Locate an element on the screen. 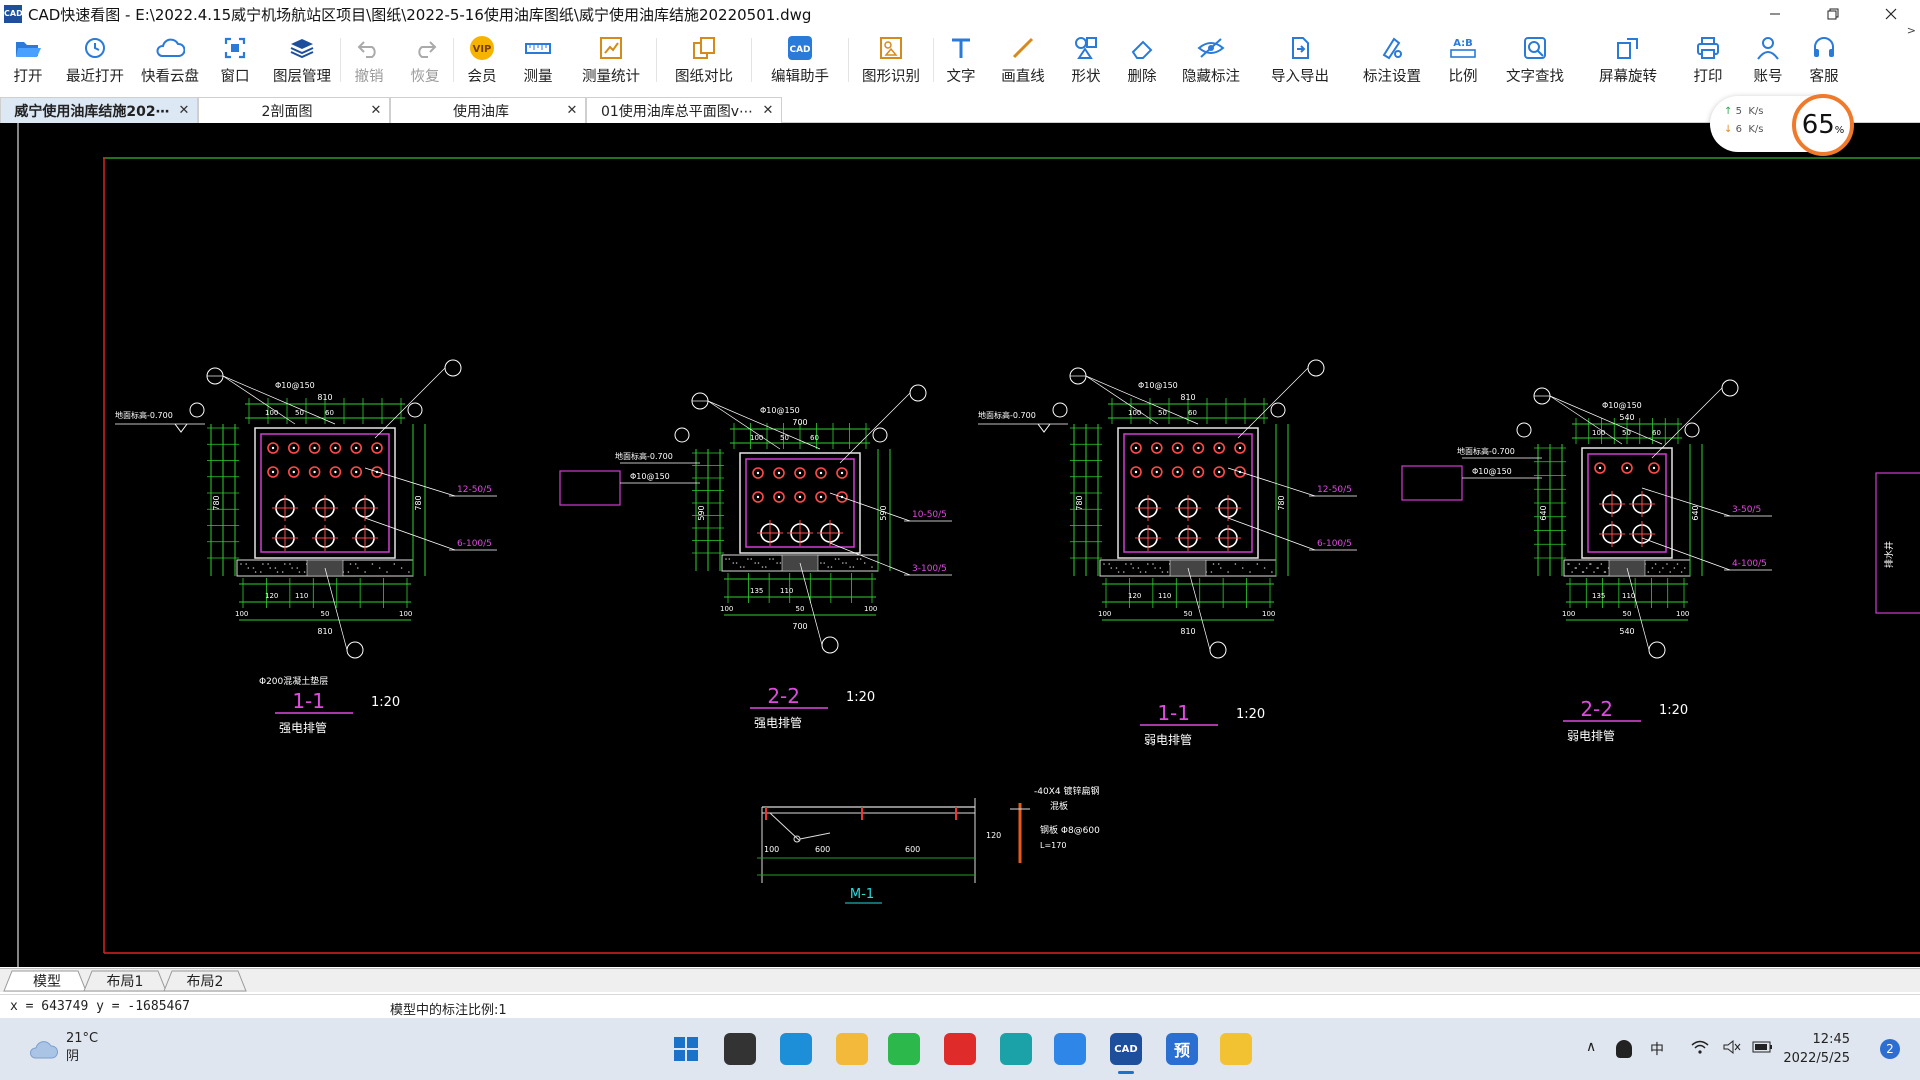 The width and height of the screenshot is (1920, 1080). layout-tab-bar: 模型 布局1 布局2 is located at coordinates (960, 980).